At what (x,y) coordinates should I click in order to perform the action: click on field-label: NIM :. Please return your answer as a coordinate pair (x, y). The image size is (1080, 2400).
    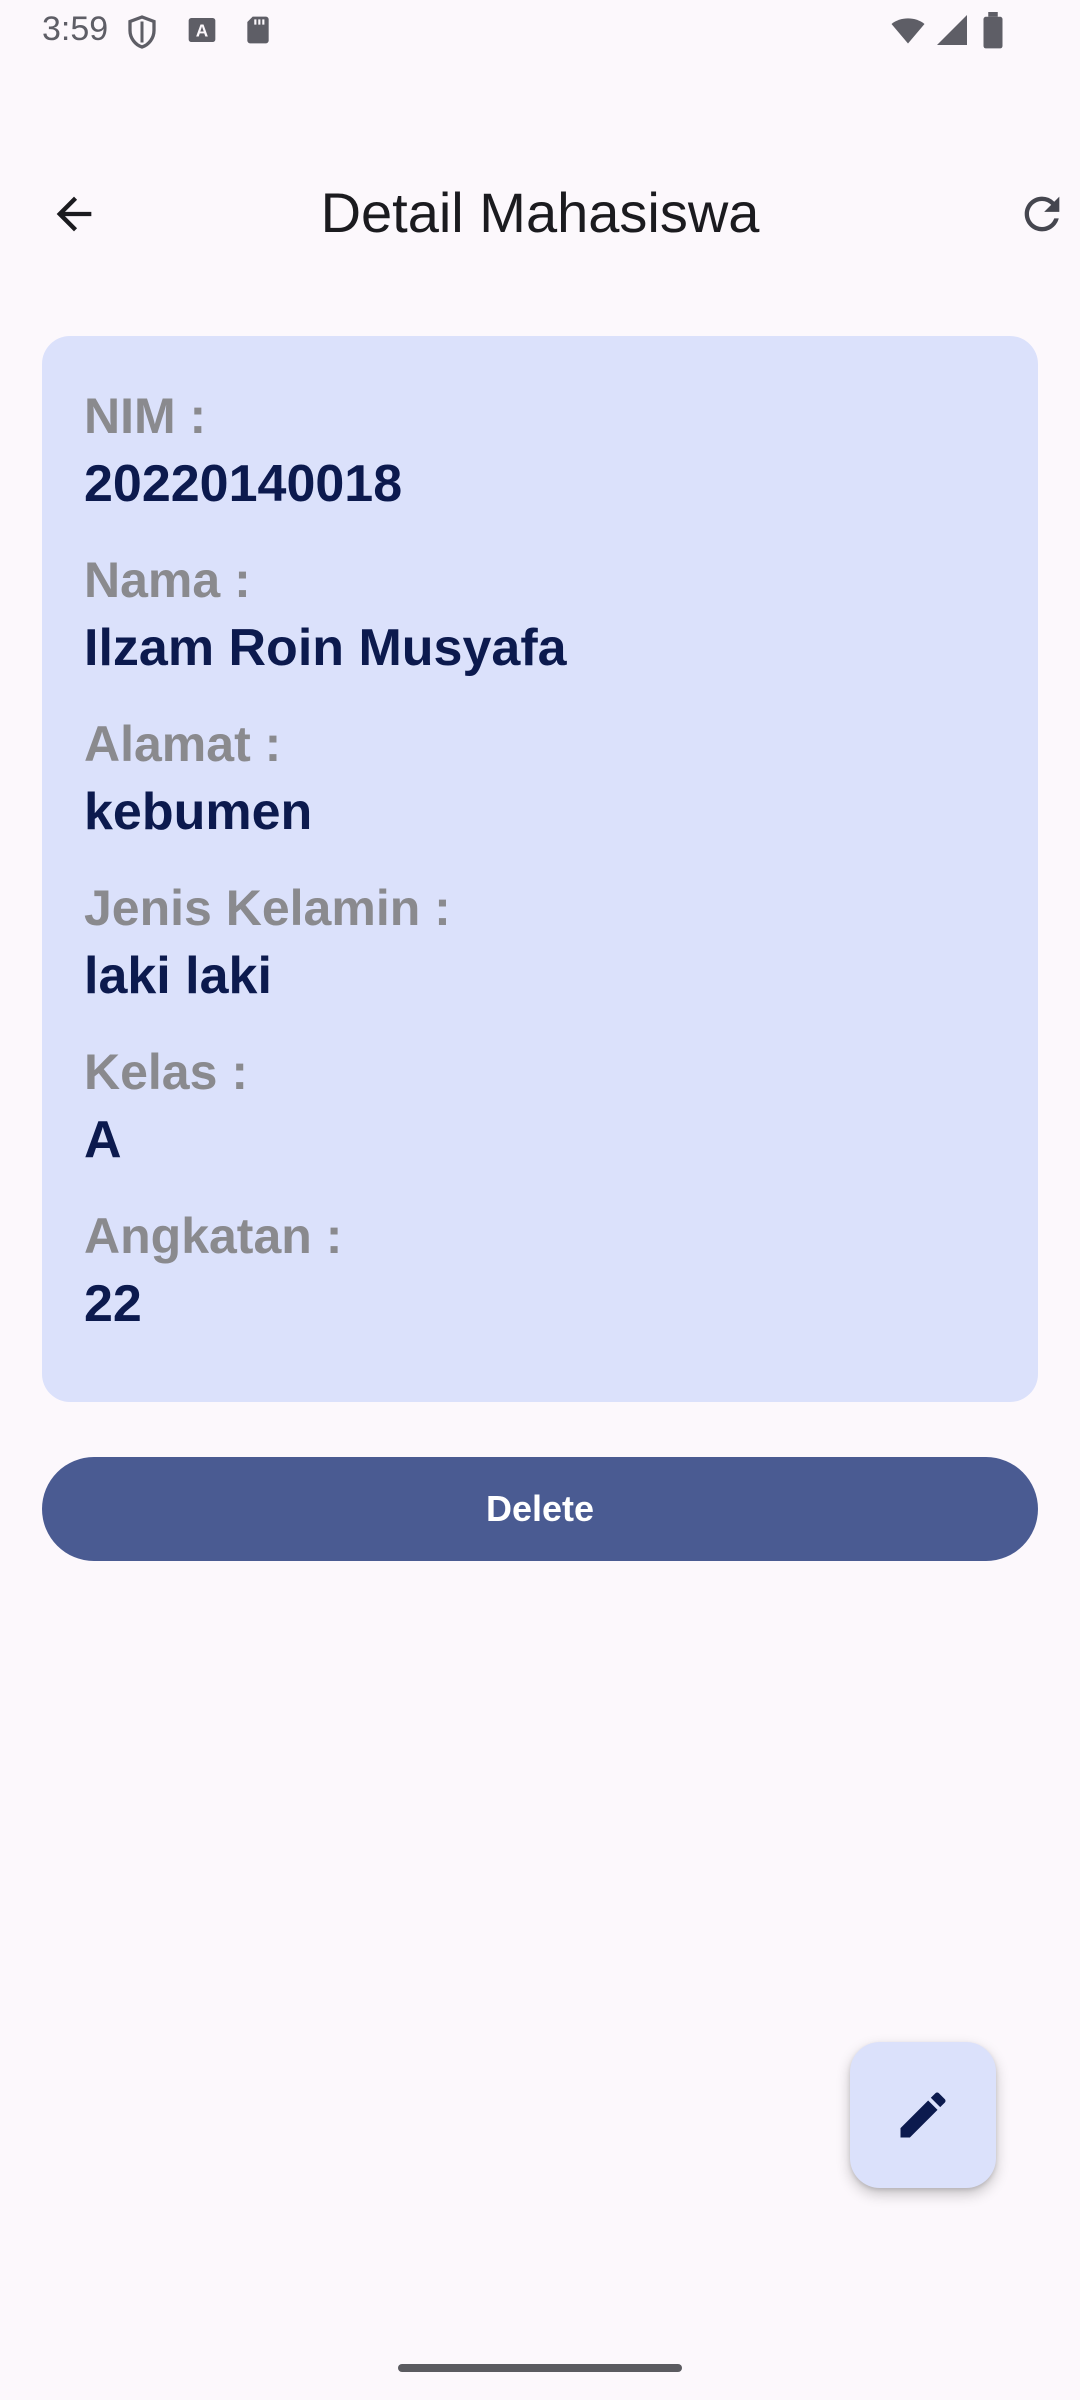
    Looking at the image, I should click on (145, 416).